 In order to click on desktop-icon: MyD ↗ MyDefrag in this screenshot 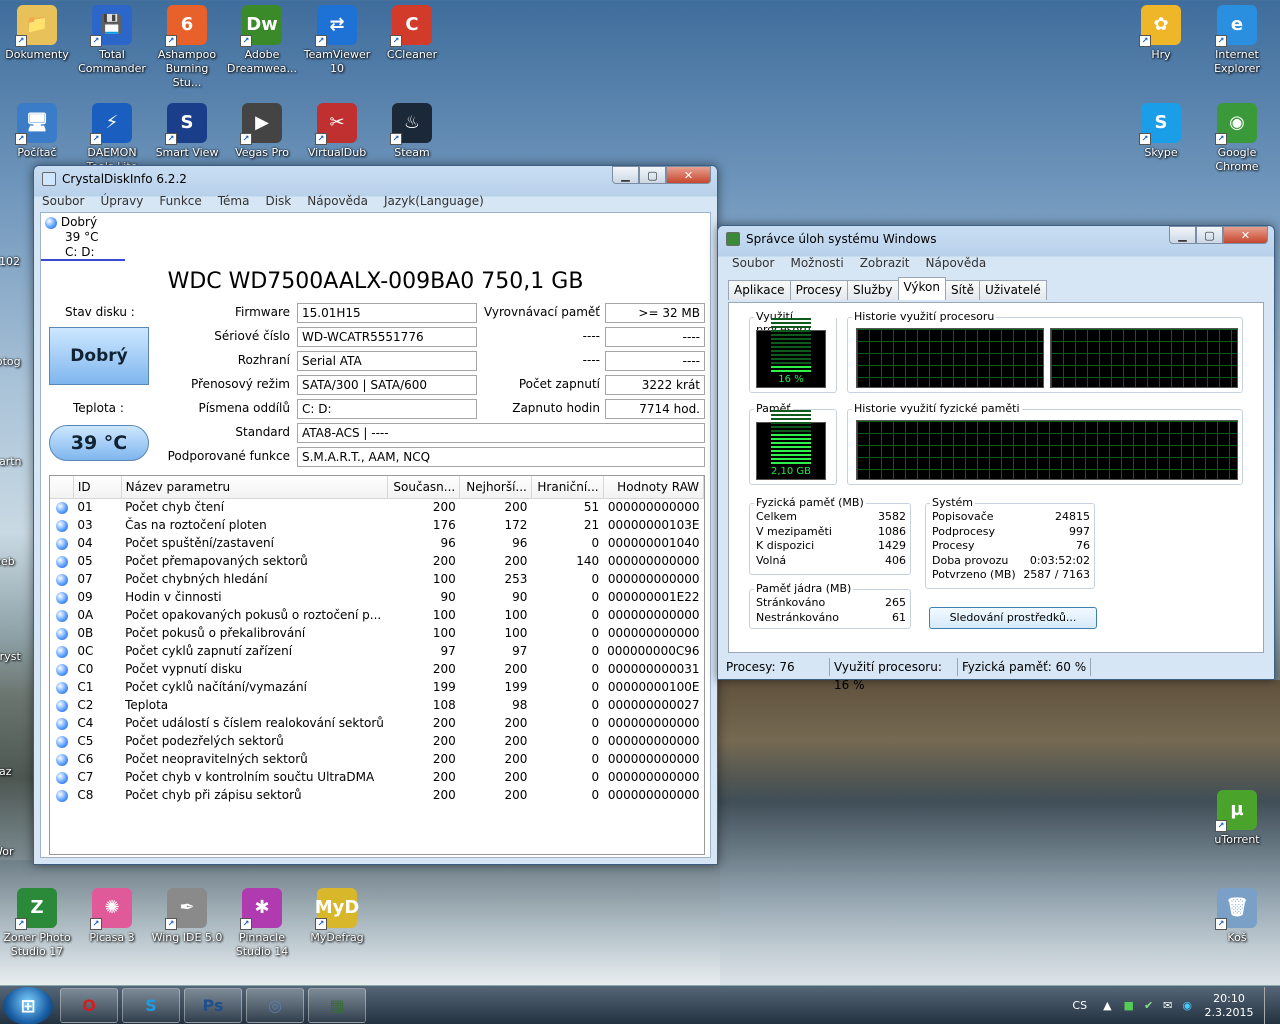, I will do `click(337, 916)`.